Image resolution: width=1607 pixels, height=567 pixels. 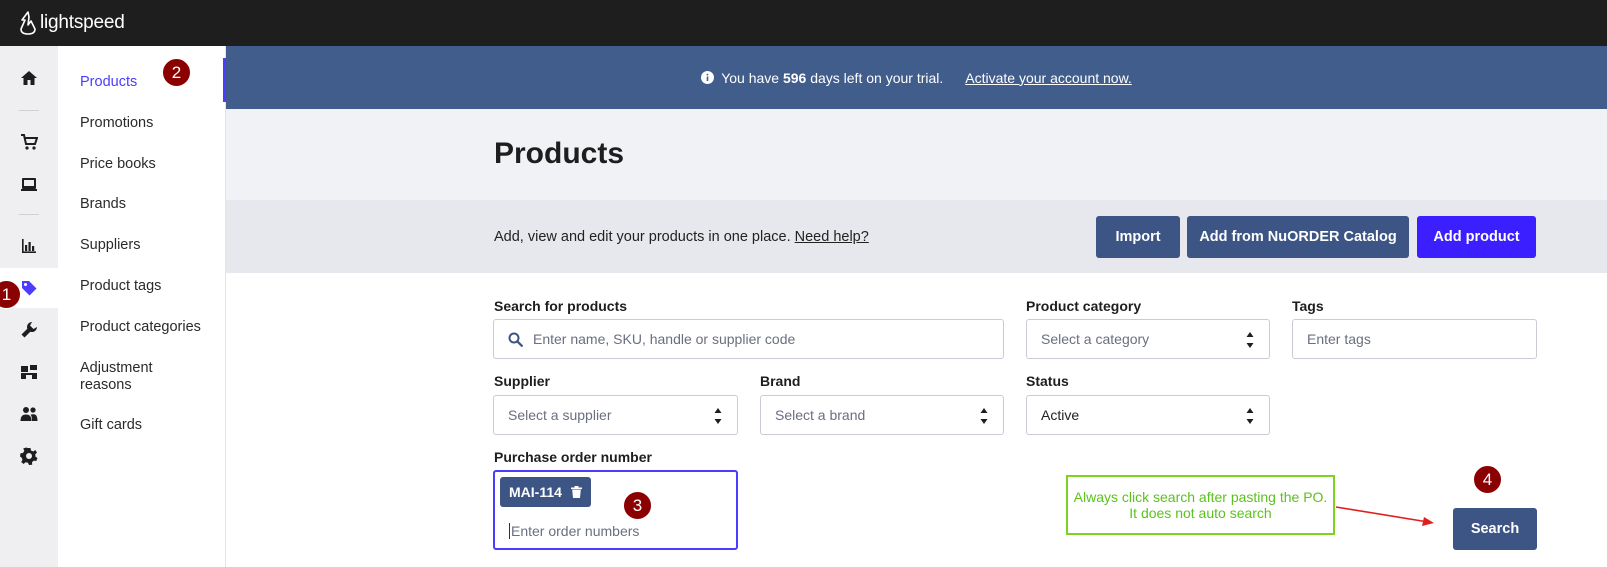 What do you see at coordinates (916, 154) in the screenshot?
I see `page-header: Products` at bounding box center [916, 154].